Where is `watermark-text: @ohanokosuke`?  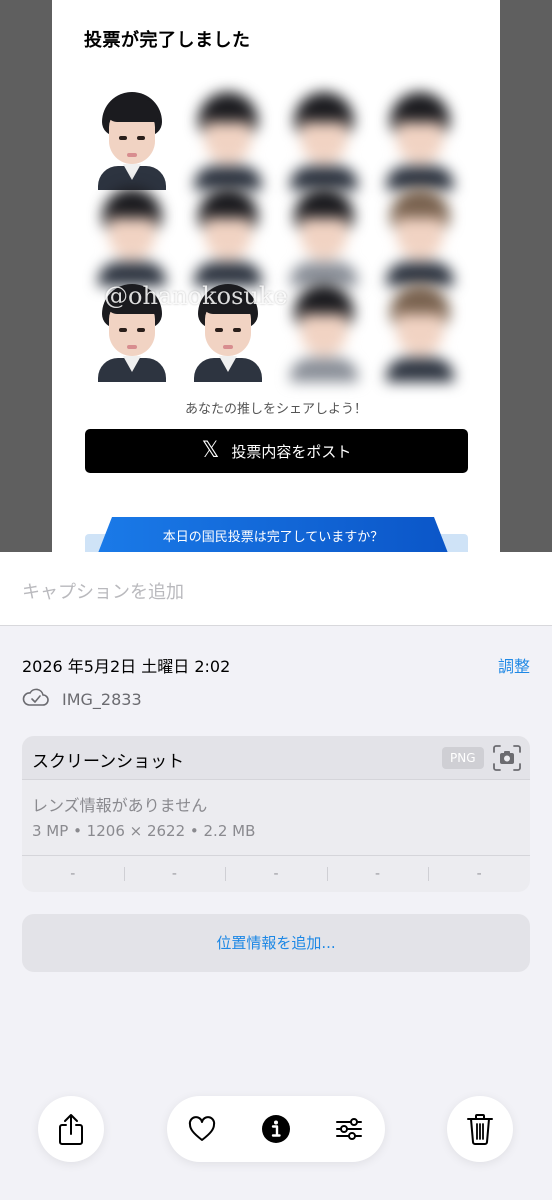
watermark-text: @ohanokosuke is located at coordinates (196, 296).